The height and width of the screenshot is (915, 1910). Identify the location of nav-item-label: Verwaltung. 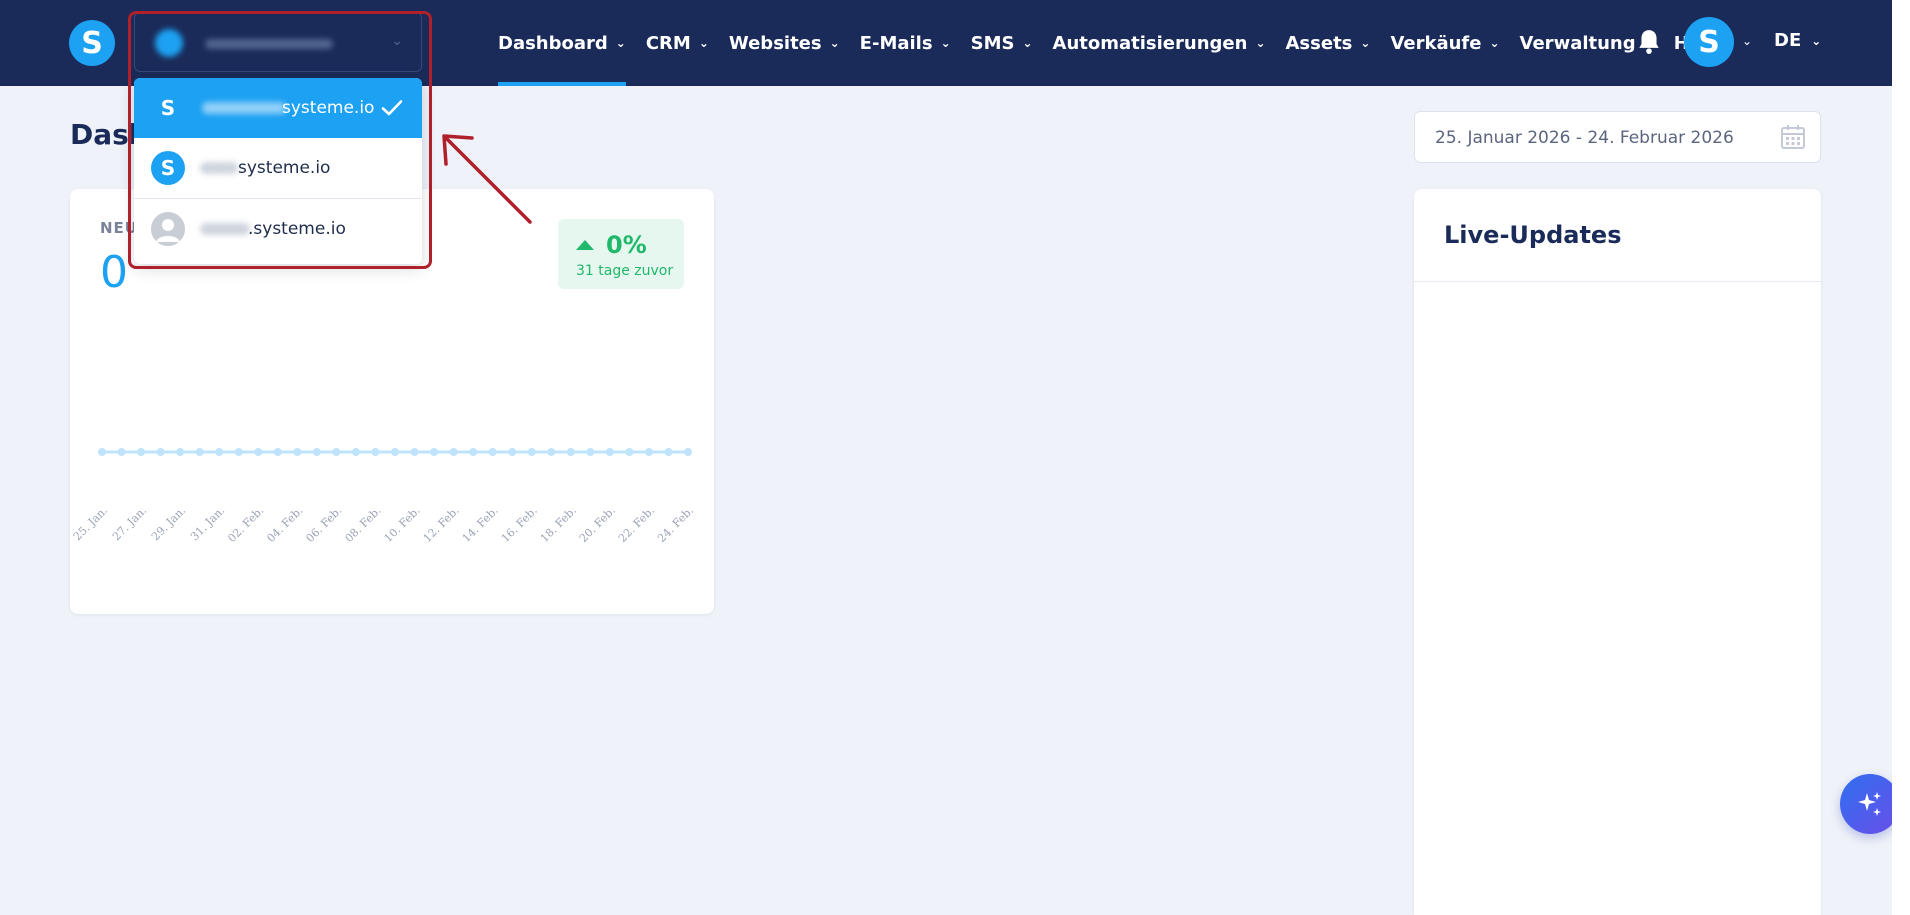
(1577, 43).